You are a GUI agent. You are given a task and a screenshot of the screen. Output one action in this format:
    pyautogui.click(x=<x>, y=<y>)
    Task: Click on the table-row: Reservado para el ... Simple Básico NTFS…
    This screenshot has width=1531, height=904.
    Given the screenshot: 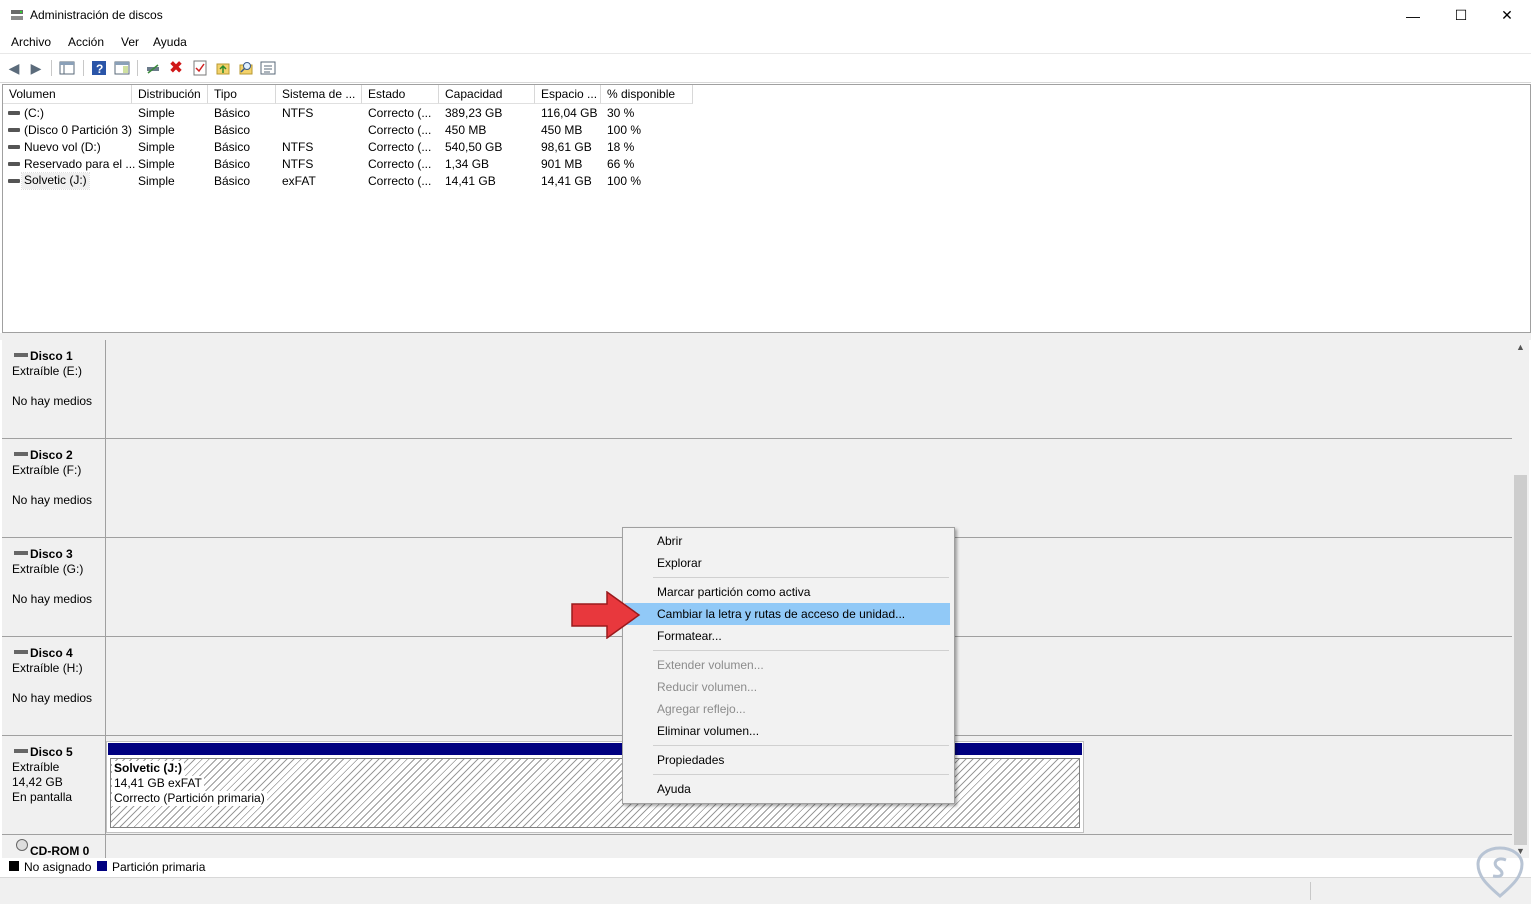 What is the action you would take?
    pyautogui.click(x=353, y=164)
    